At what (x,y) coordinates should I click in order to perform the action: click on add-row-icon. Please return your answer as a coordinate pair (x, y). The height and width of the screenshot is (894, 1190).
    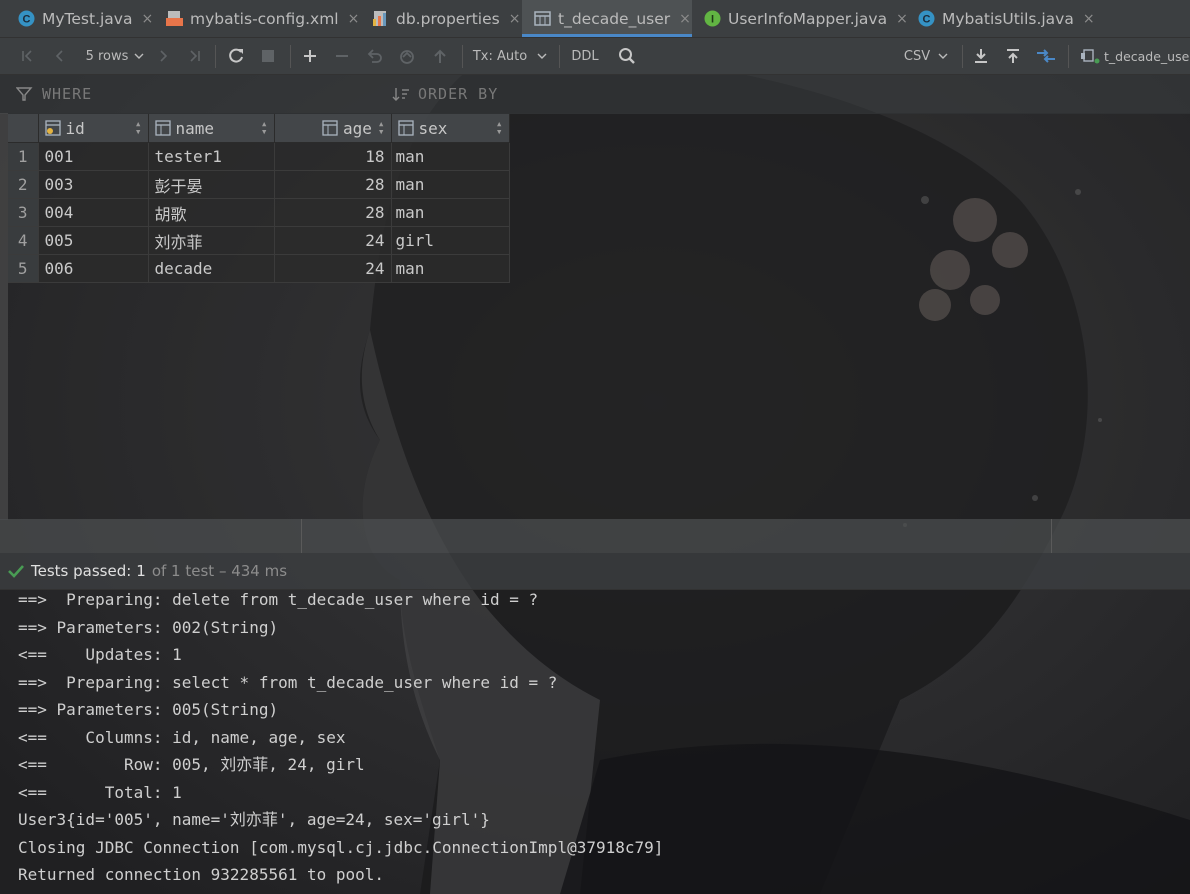
    Looking at the image, I should click on (310, 56).